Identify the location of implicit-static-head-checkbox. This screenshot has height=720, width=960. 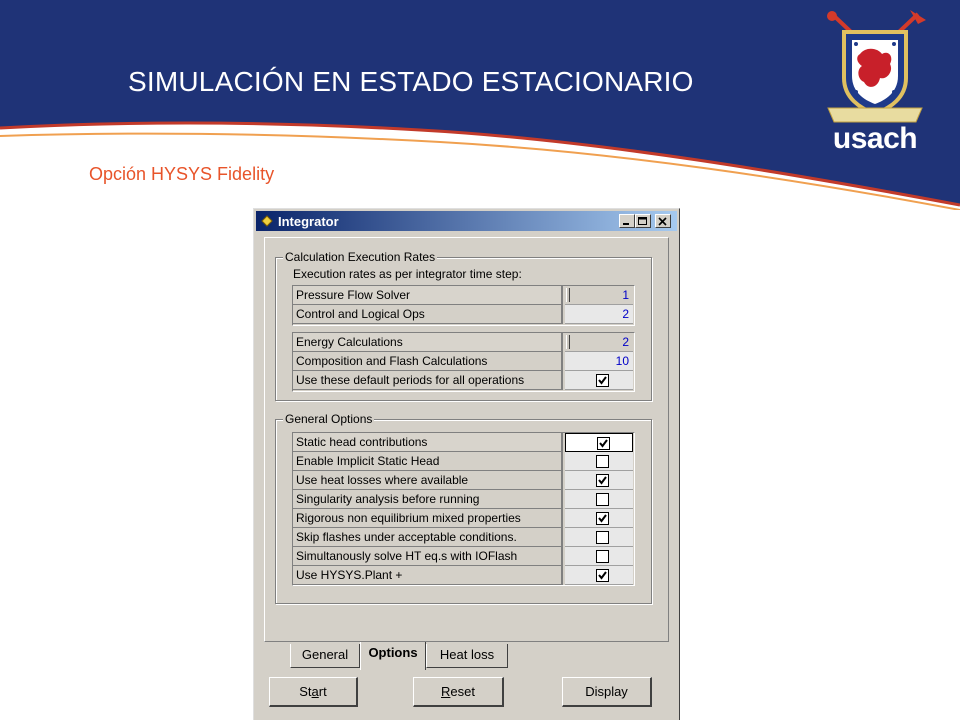
(602, 461).